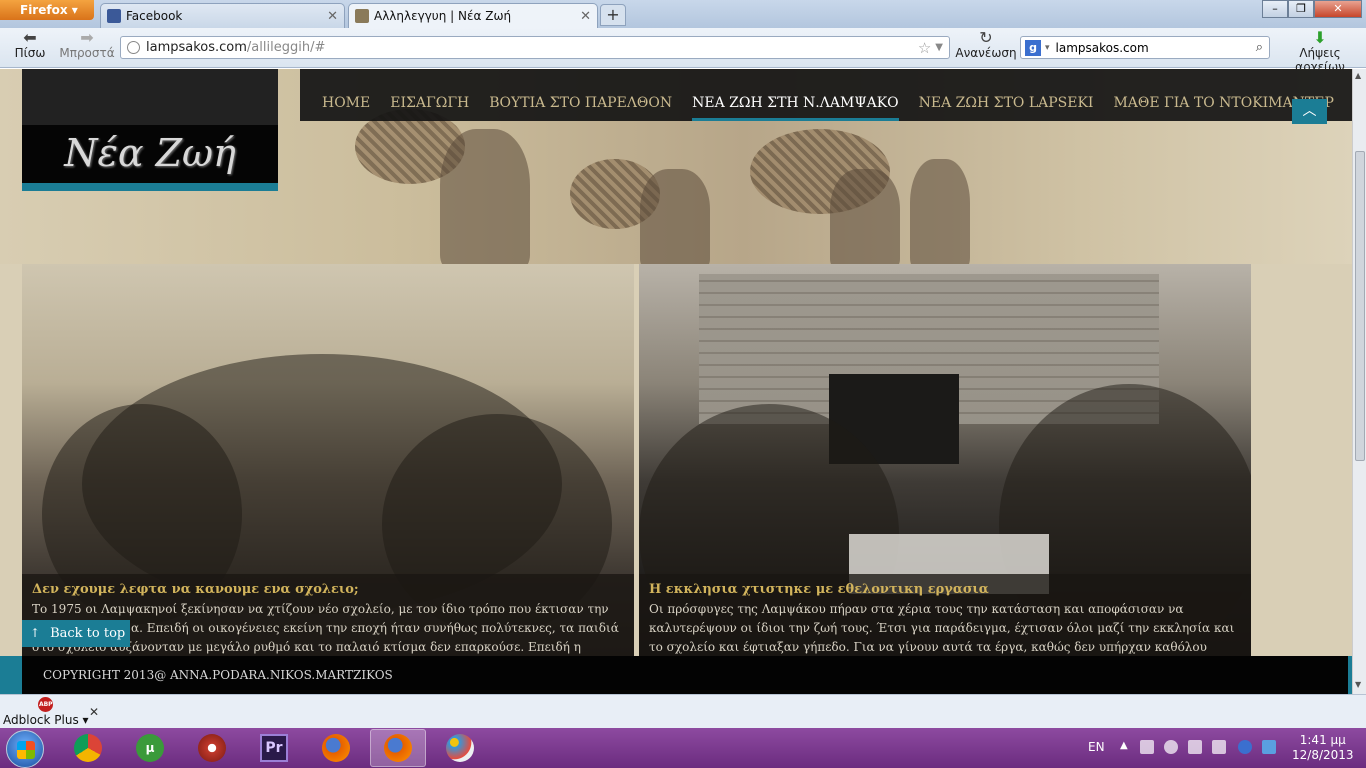  I want to click on menu-item-voutia: ΒΟΥΤΙΑ ΣΤΟ ΠΑΡΕΛΘΟΝ, so click(580, 108).